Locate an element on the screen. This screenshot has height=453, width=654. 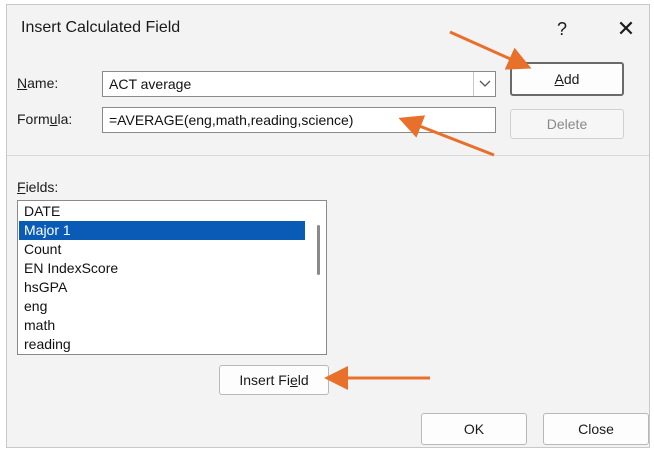
list-item: DATE is located at coordinates (162, 211).